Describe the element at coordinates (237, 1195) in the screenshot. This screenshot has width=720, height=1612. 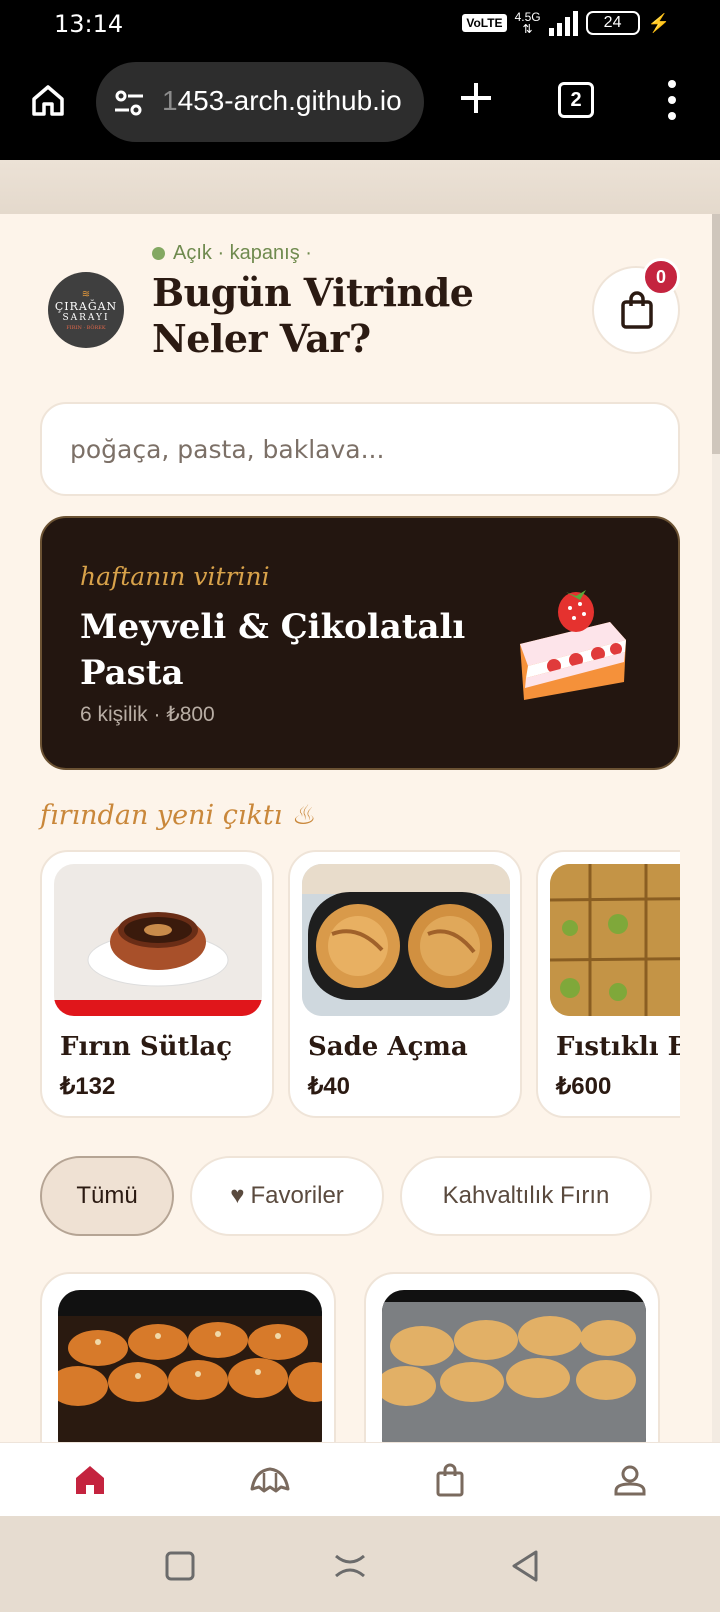
I see `heart-icon: ♥` at that location.